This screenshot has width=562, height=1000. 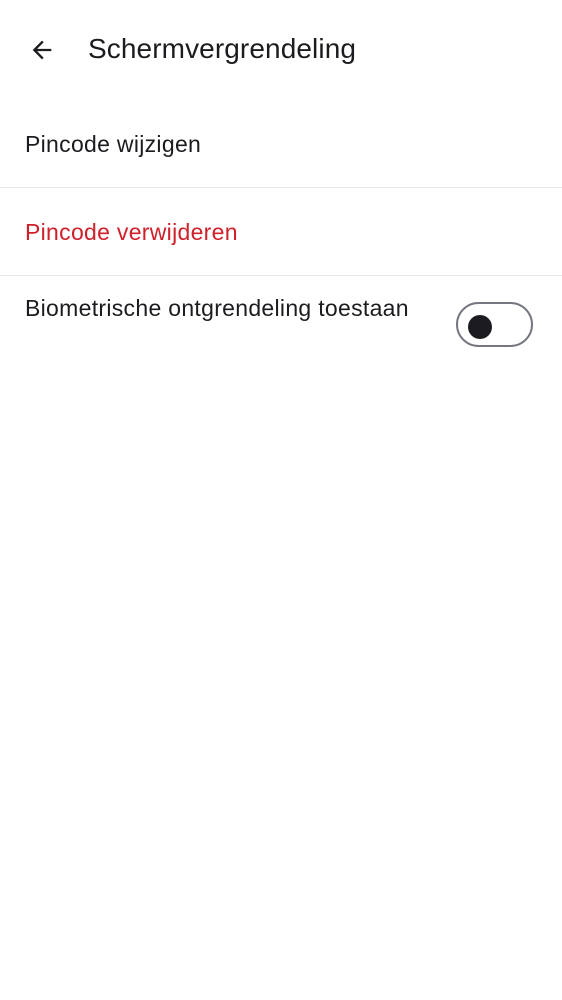 What do you see at coordinates (281, 144) in the screenshot?
I see `change-pin-item: Pincode wijzigen` at bounding box center [281, 144].